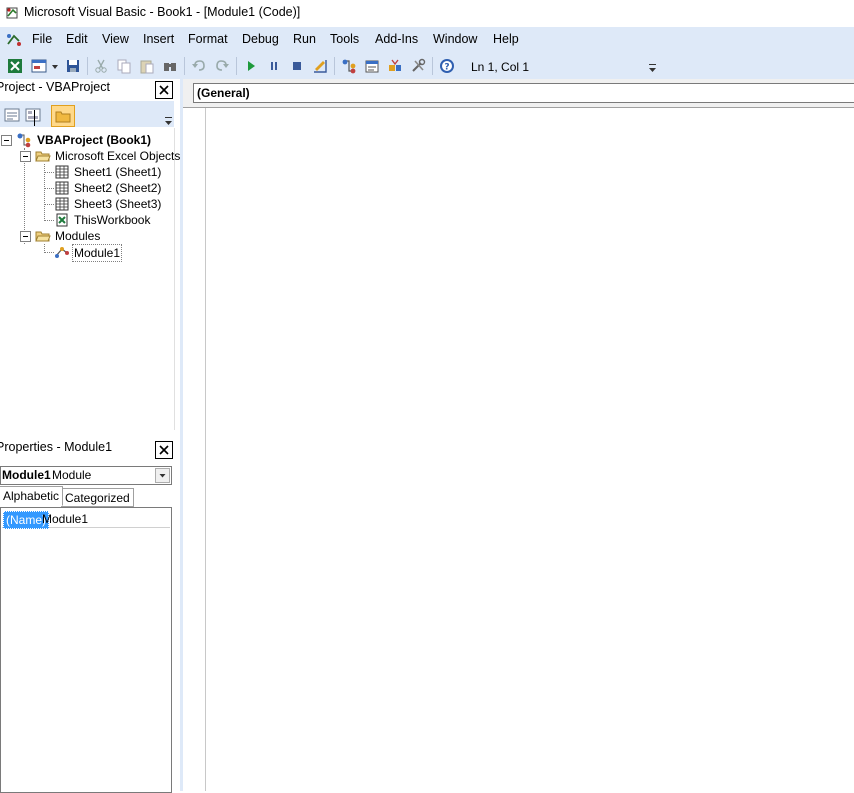  What do you see at coordinates (169, 121) in the screenshot?
I see `project-toolbar-overflow-icon` at bounding box center [169, 121].